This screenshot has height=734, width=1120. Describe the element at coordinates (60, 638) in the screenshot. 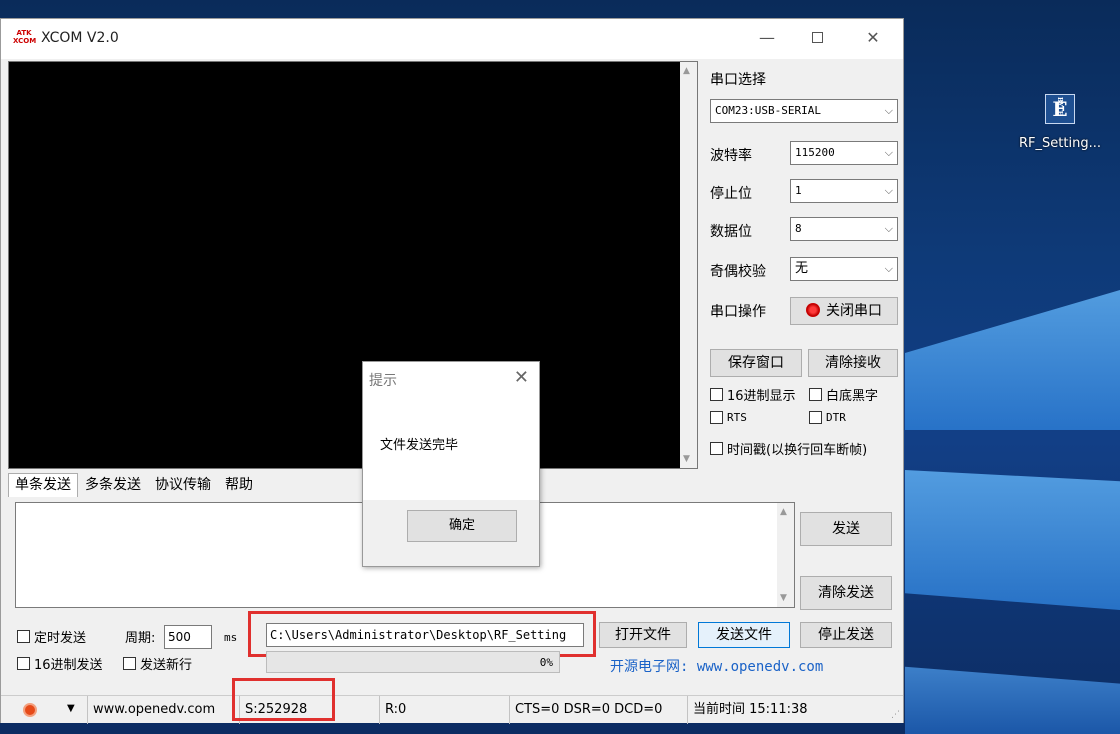

I see `timed-send-label: 定时发送` at that location.